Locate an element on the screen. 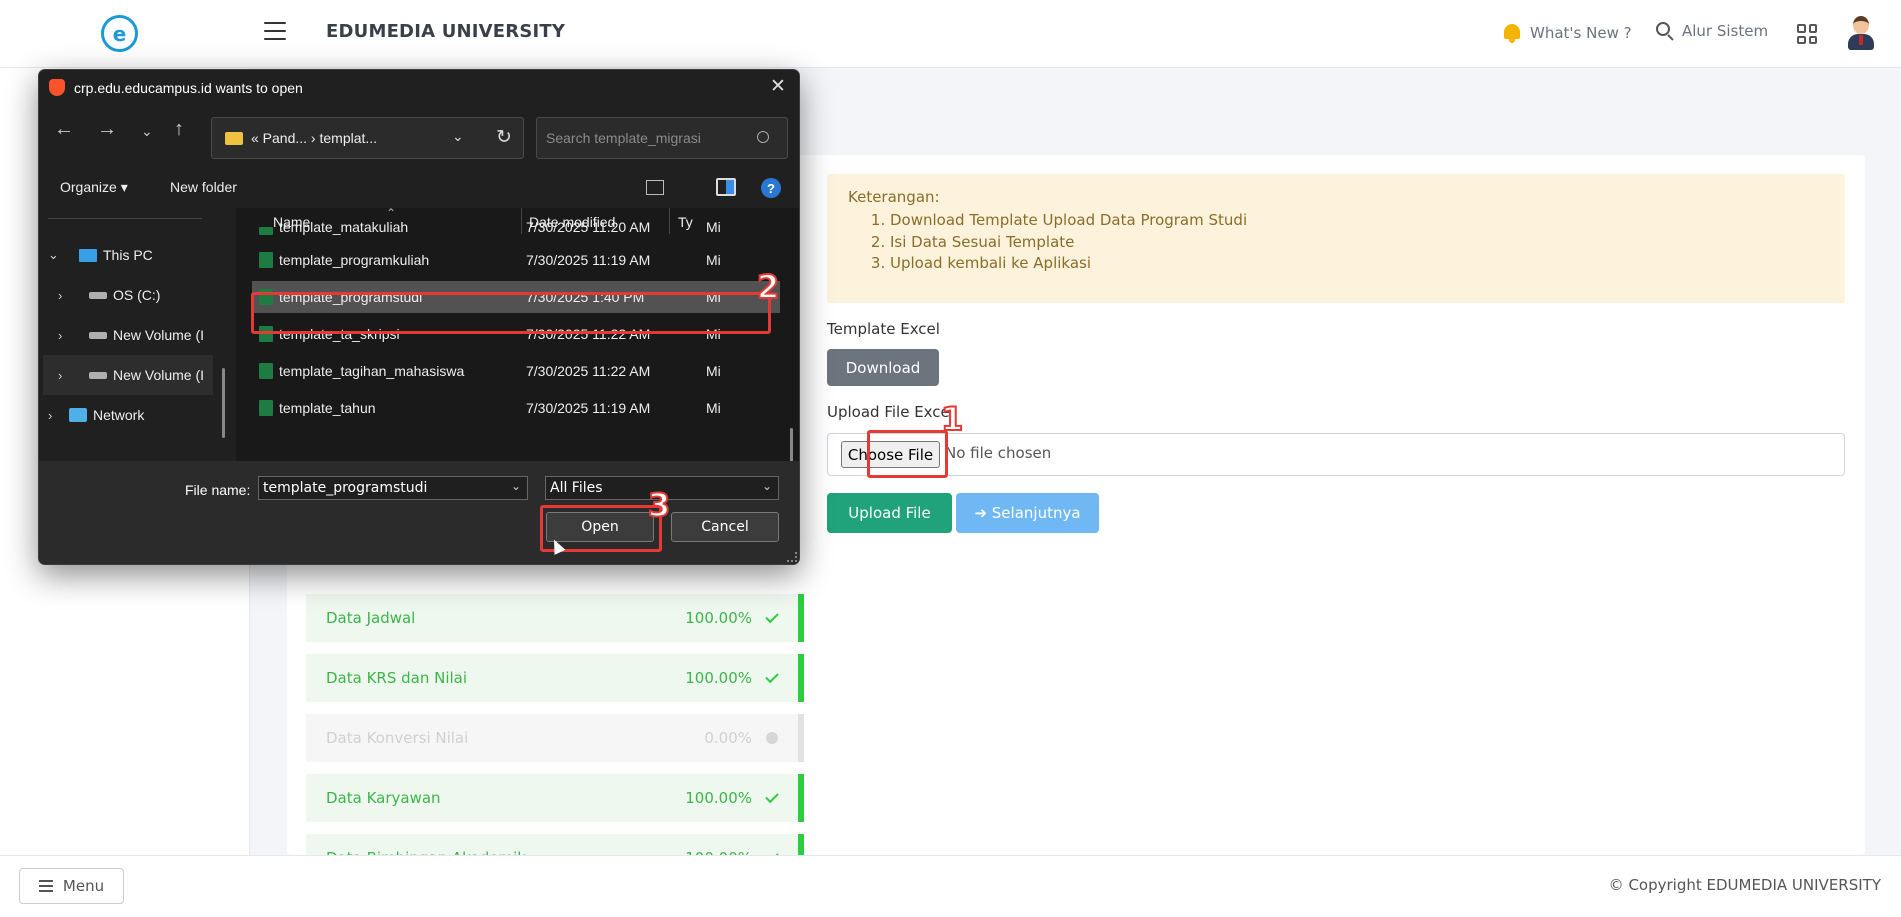 The image size is (1901, 917). preview-pane-icon is located at coordinates (726, 187).